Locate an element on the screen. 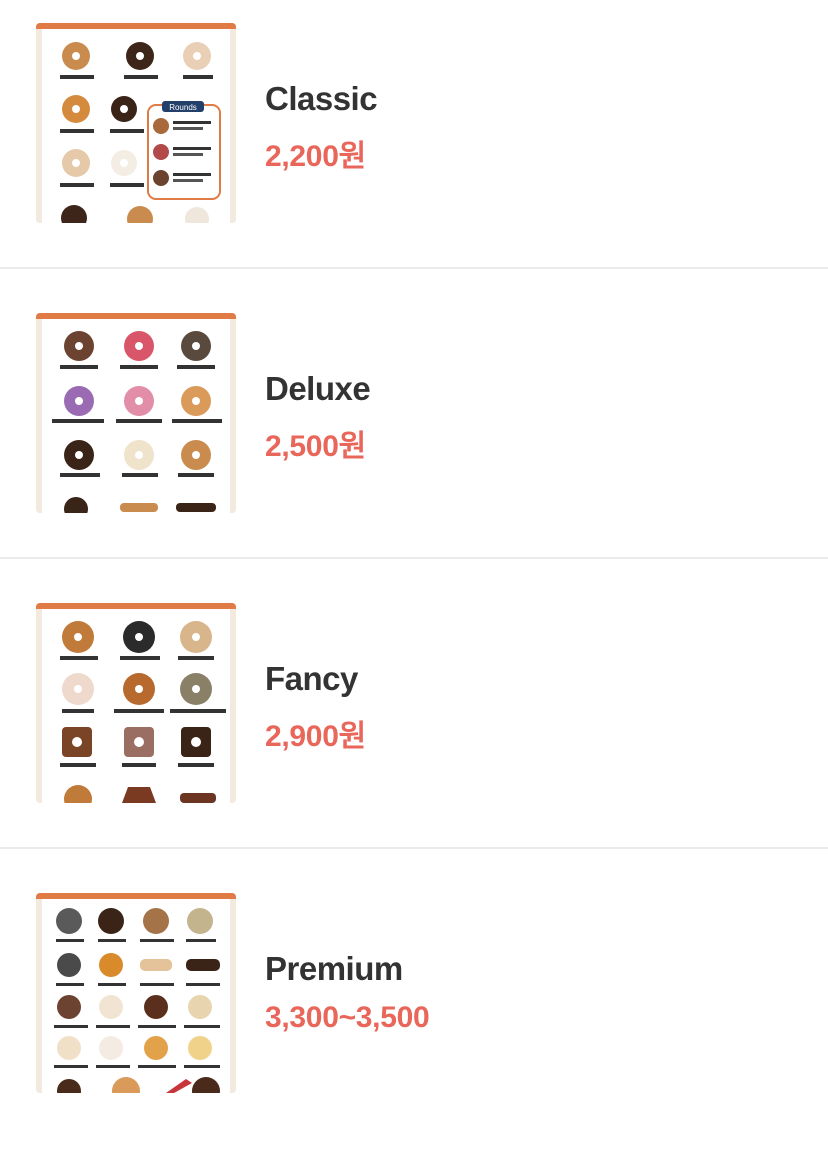 Image resolution: width=828 pixels, height=1160 pixels. classic-donut-menu-board-icon: Rounds is located at coordinates (136, 123).